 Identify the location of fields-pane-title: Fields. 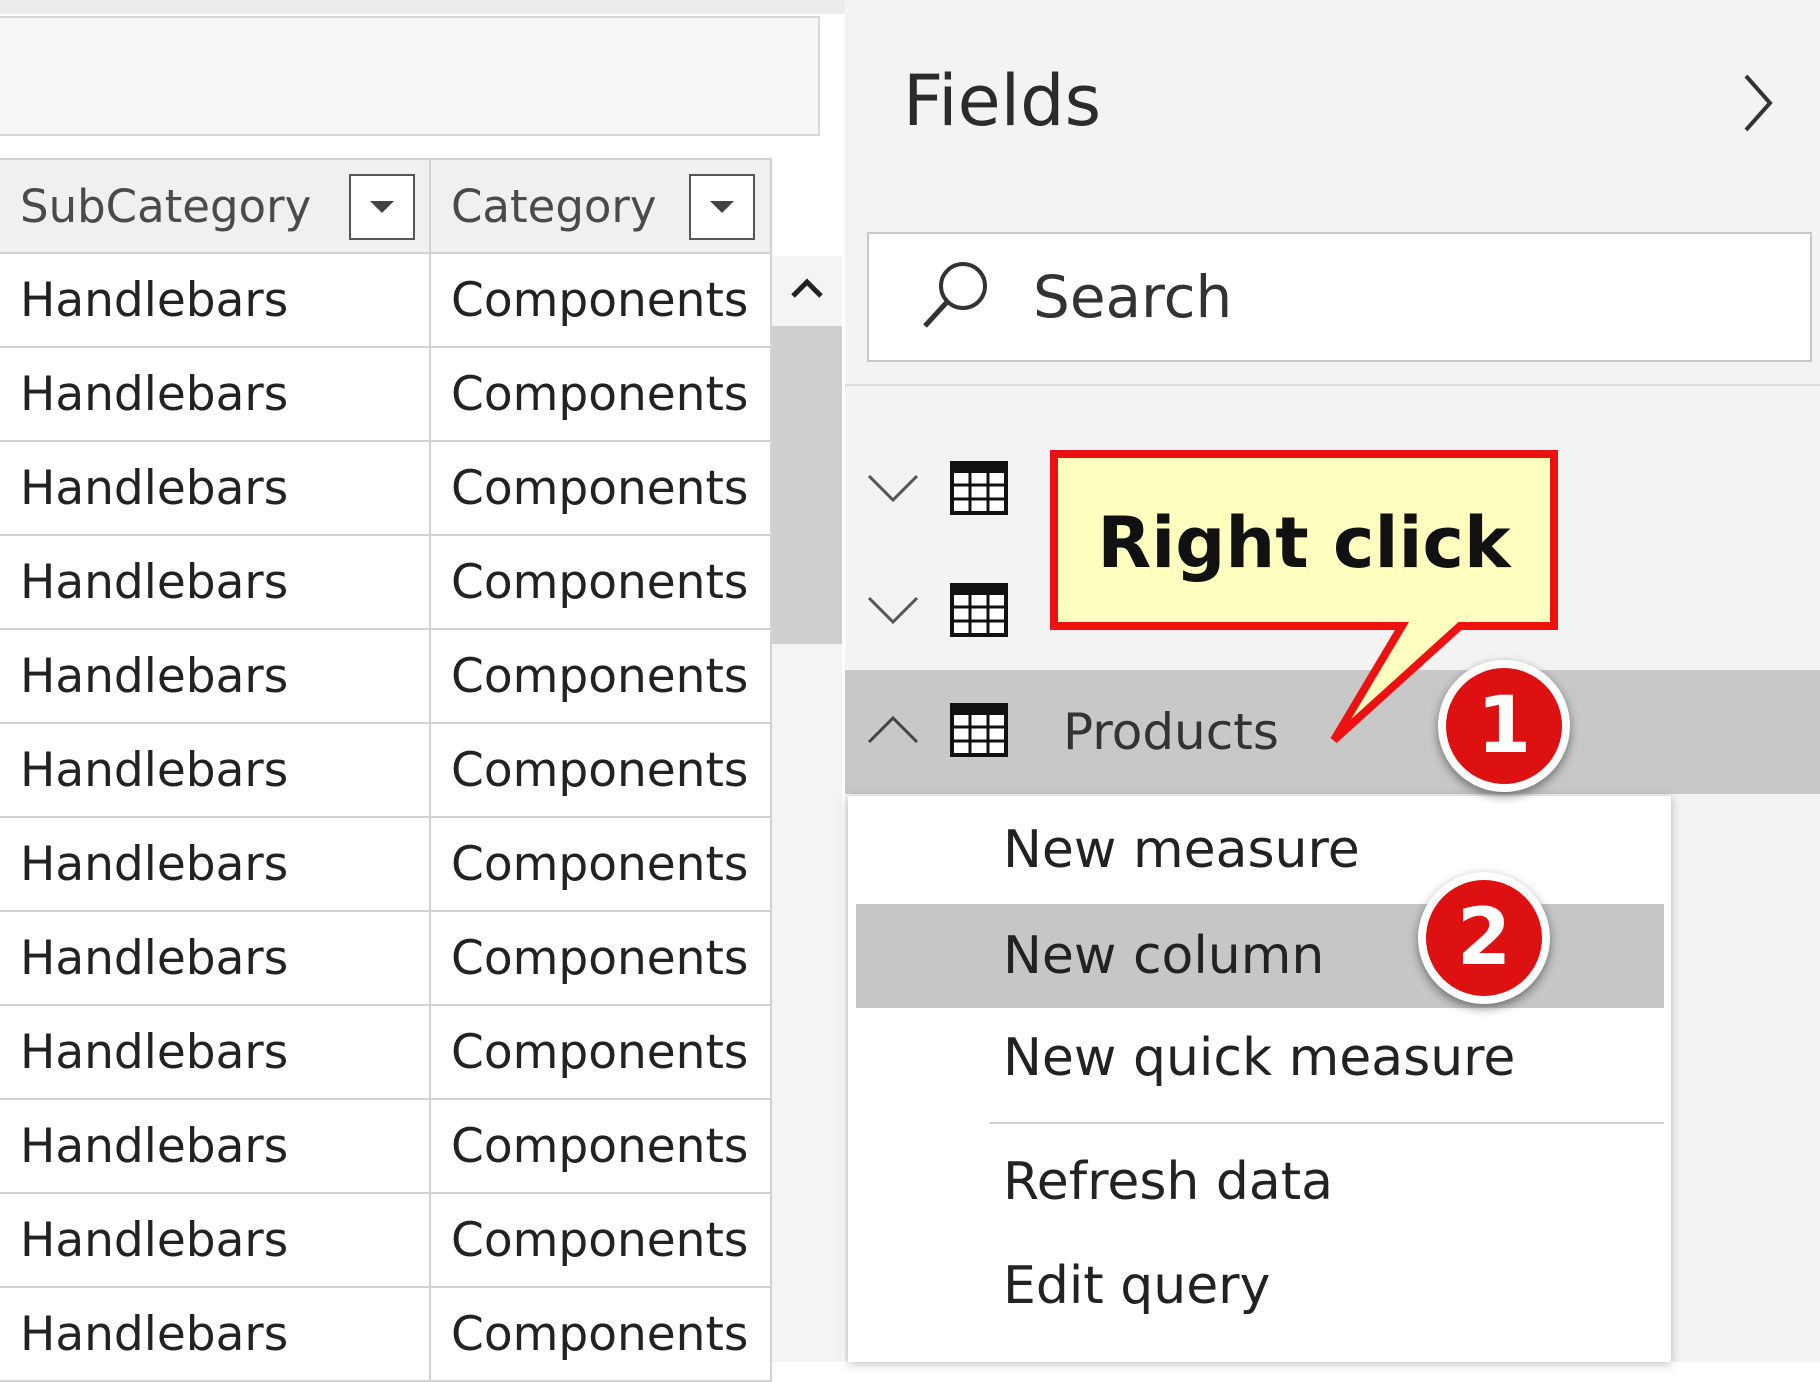
(1002, 101).